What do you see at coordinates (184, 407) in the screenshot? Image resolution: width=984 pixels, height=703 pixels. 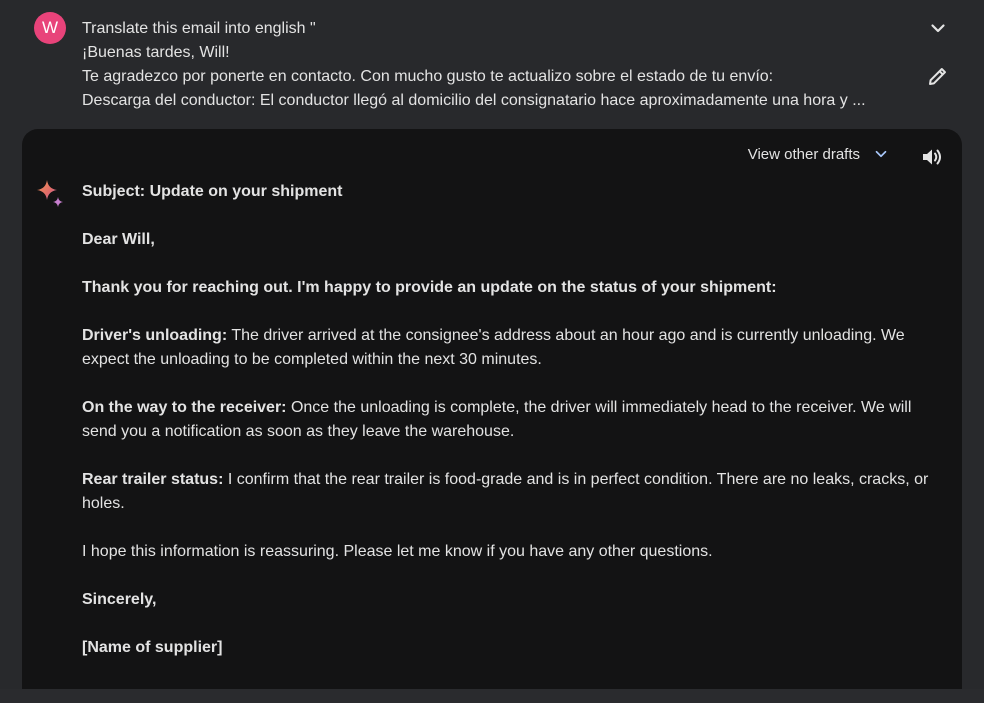 I see `receiver-label: On the way to the receiver:` at bounding box center [184, 407].